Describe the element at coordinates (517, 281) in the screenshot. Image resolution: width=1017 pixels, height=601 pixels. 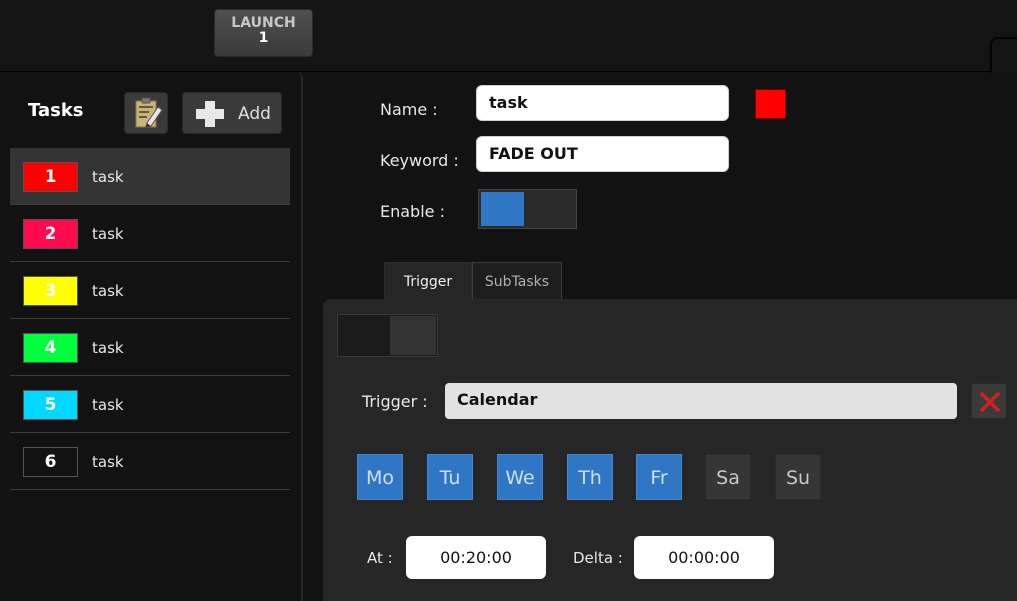
I see `tab-subtasks: SubTasks` at that location.